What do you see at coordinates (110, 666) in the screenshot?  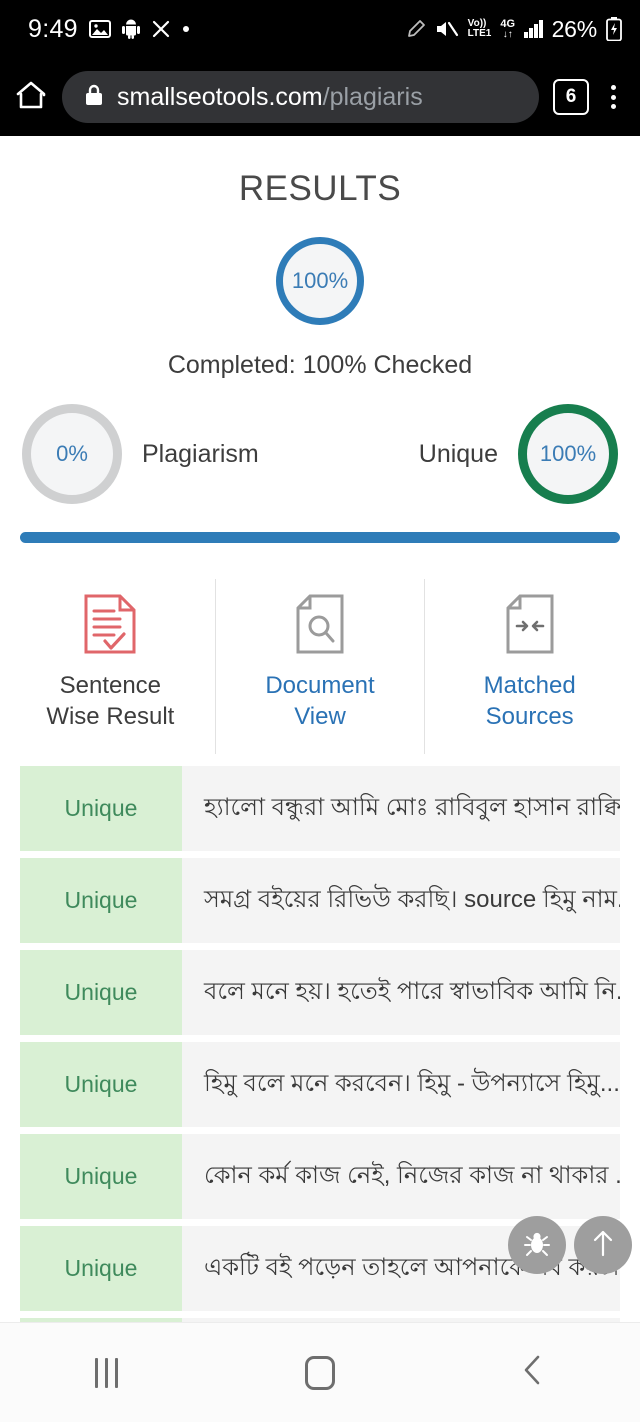 I see `tab-sentence-wise-result: Sentence Wise Result` at bounding box center [110, 666].